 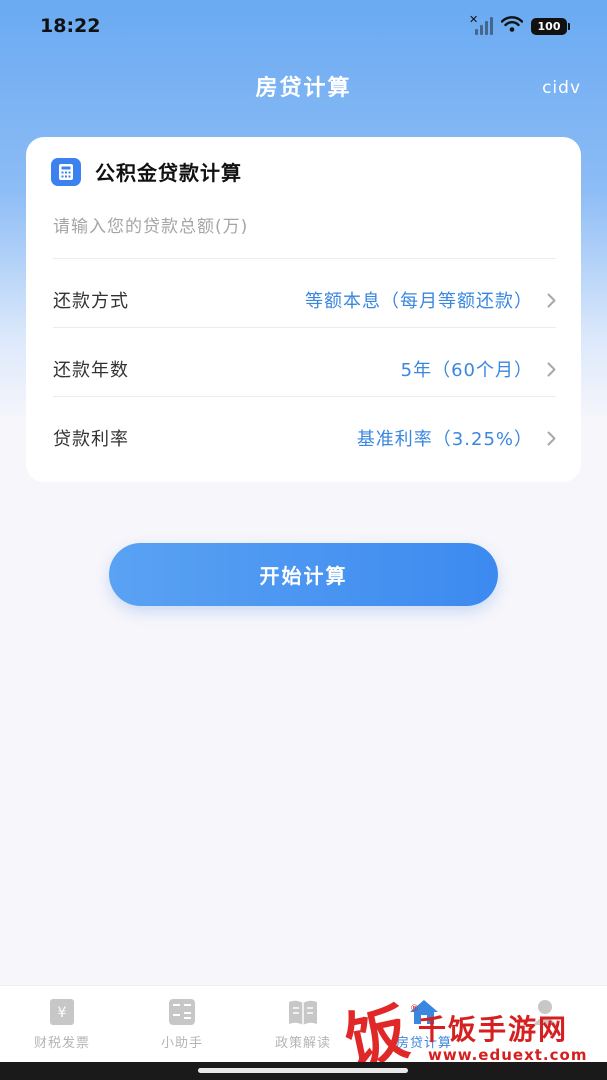 I want to click on calculator-icon, so click(x=66, y=171).